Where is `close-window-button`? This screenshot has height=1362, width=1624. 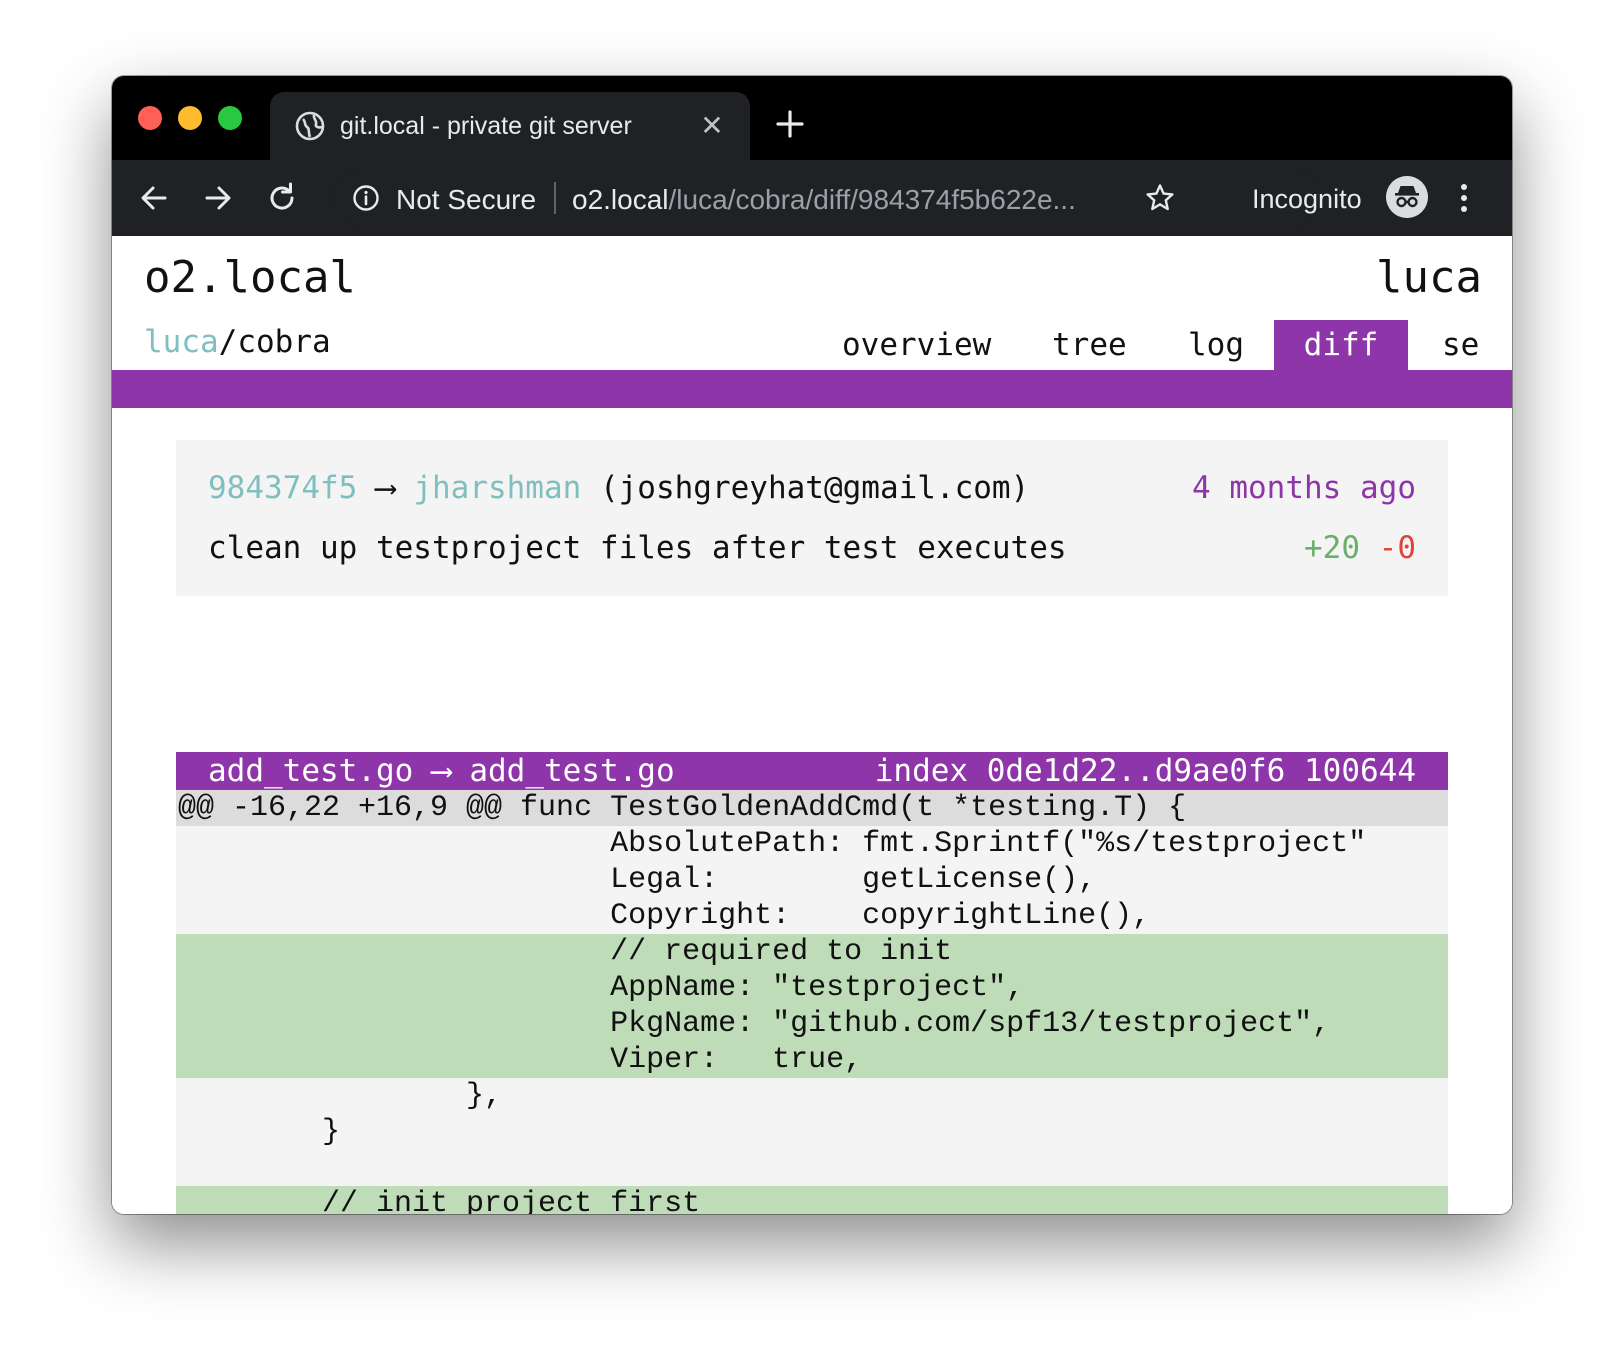
close-window-button is located at coordinates (150, 118).